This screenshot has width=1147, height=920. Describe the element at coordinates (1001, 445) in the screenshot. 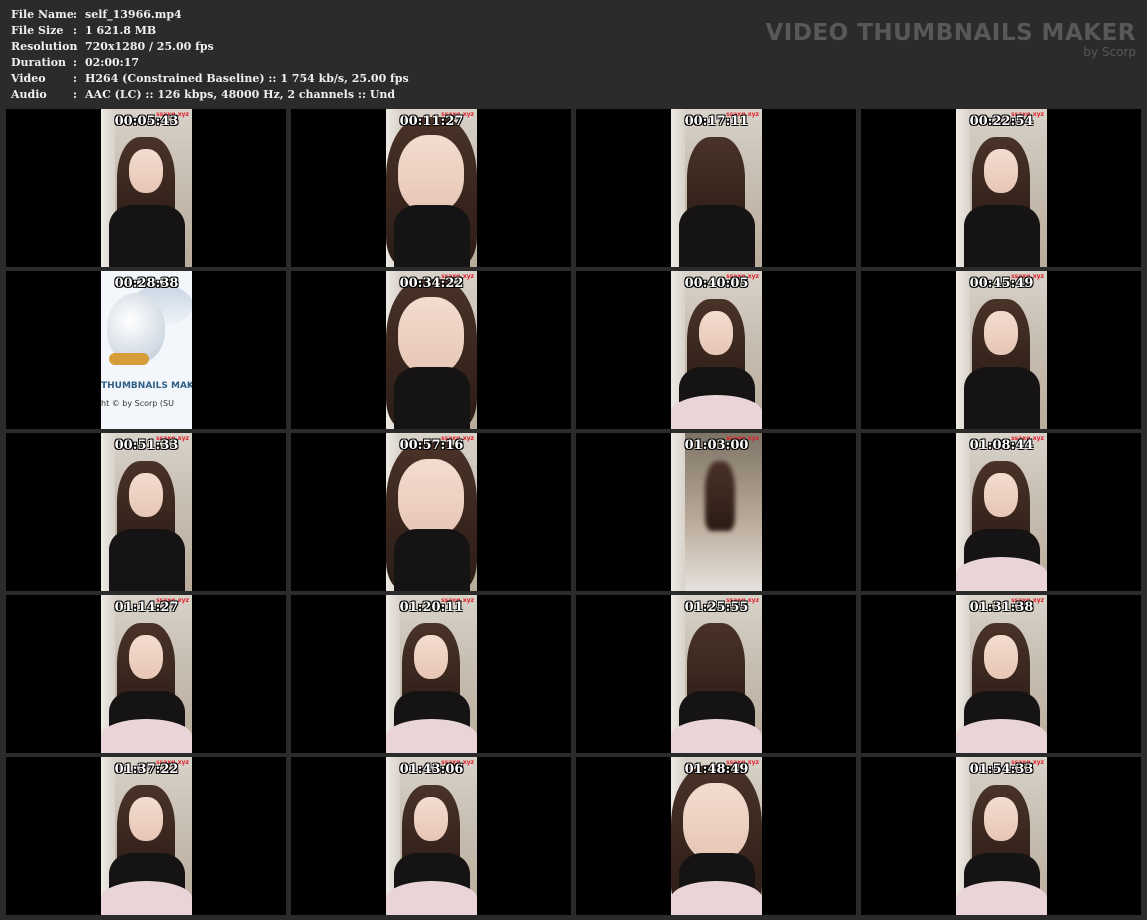

I see `thumbnail-timestamp: 01:08:44` at that location.